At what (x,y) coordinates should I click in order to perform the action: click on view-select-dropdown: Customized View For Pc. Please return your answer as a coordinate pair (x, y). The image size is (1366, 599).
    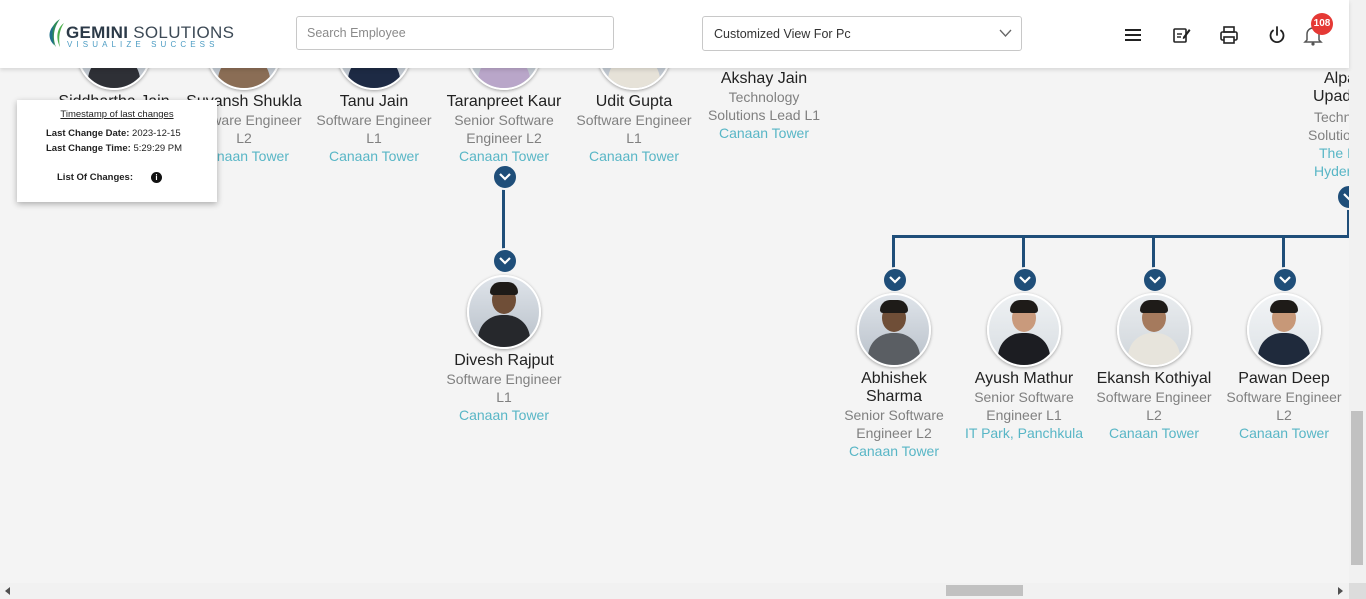
    Looking at the image, I should click on (862, 33).